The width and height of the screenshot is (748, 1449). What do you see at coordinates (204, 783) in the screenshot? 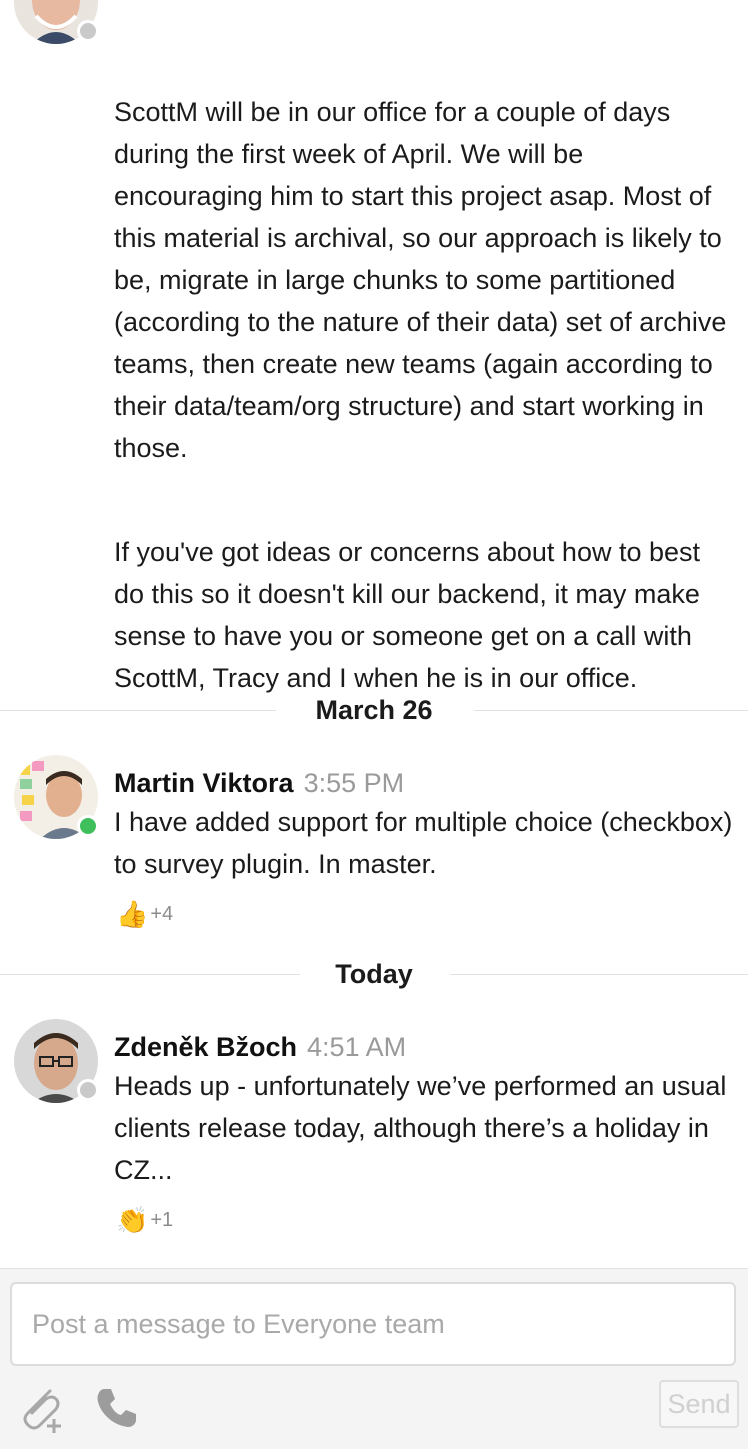
I see `author-name: Martin Viktora` at bounding box center [204, 783].